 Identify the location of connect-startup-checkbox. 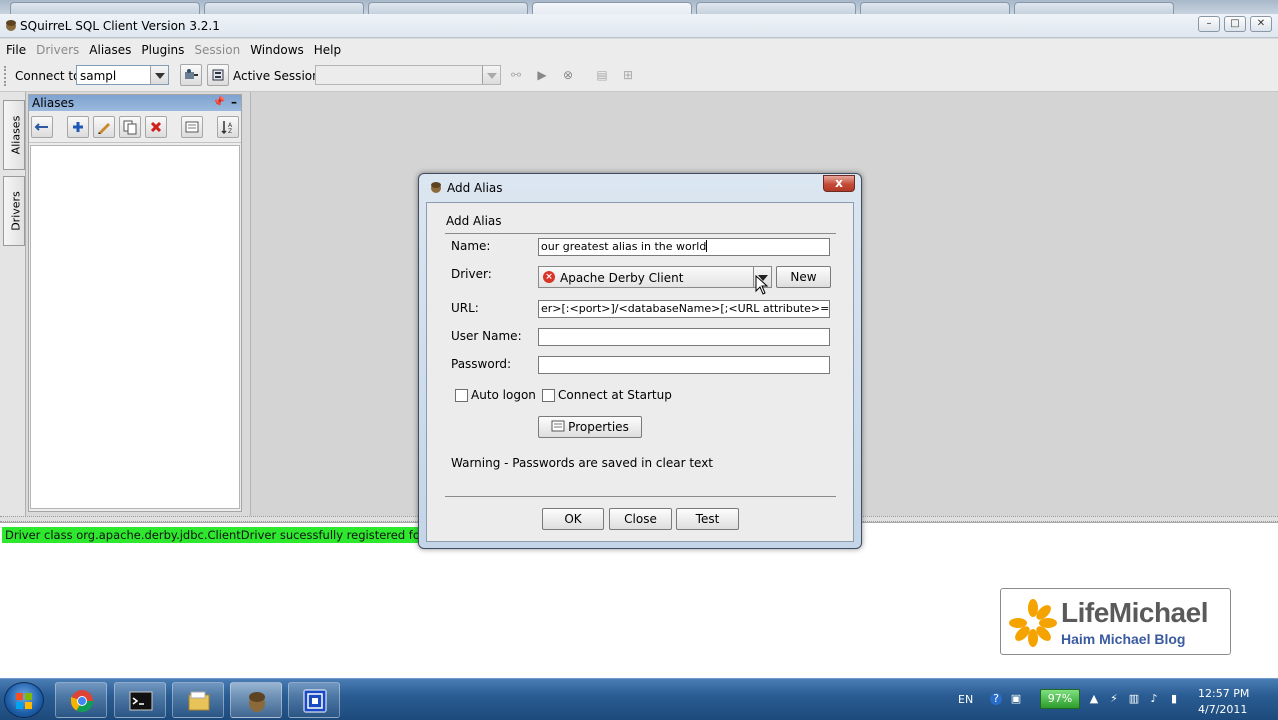
(548, 395).